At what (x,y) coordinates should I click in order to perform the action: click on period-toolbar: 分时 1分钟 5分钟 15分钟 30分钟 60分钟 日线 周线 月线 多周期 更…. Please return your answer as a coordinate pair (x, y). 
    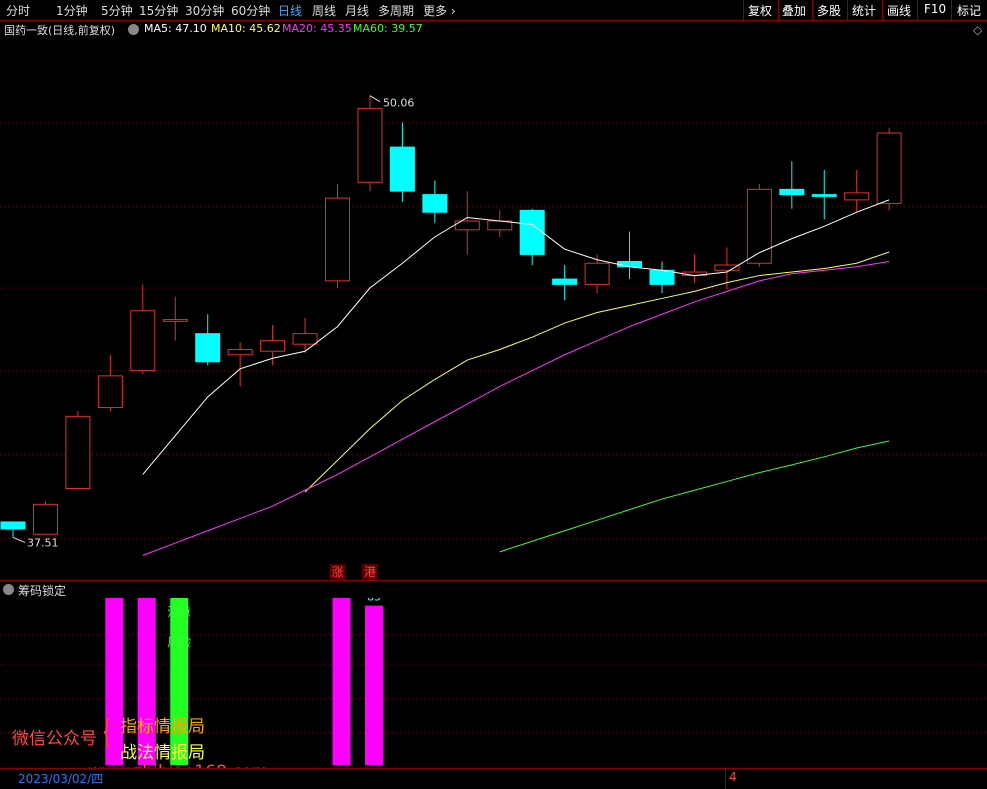
    Looking at the image, I should click on (493, 10).